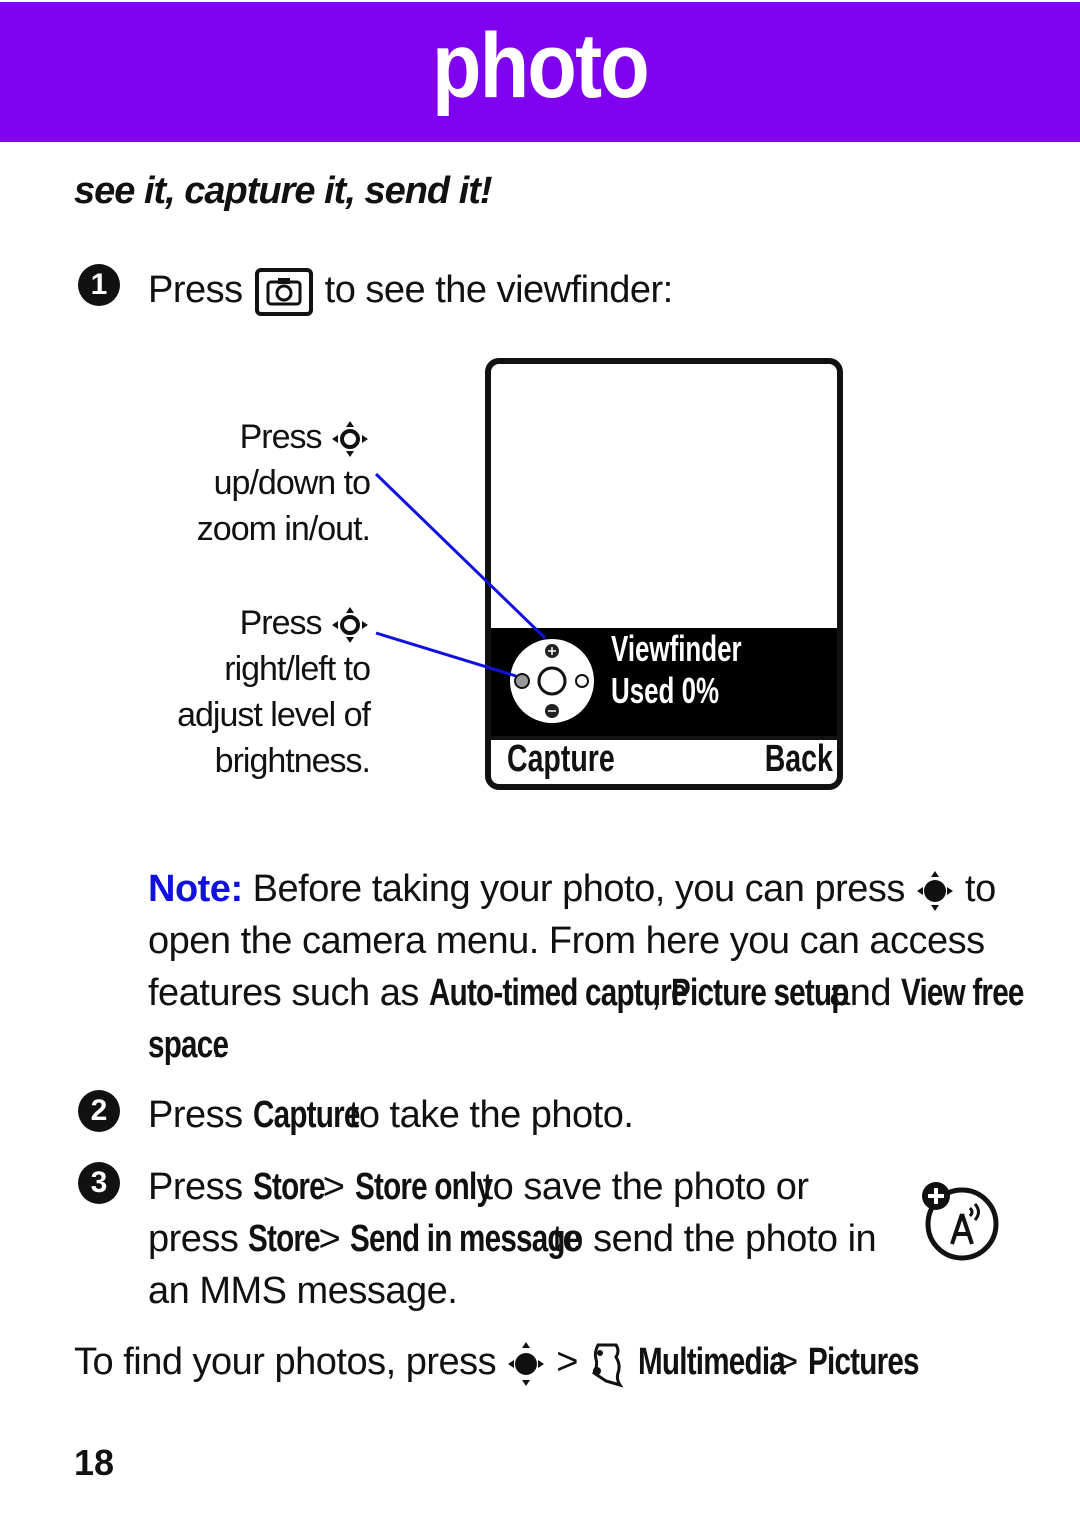  Describe the element at coordinates (460, 556) in the screenshot. I see `zoom-callout-line` at that location.